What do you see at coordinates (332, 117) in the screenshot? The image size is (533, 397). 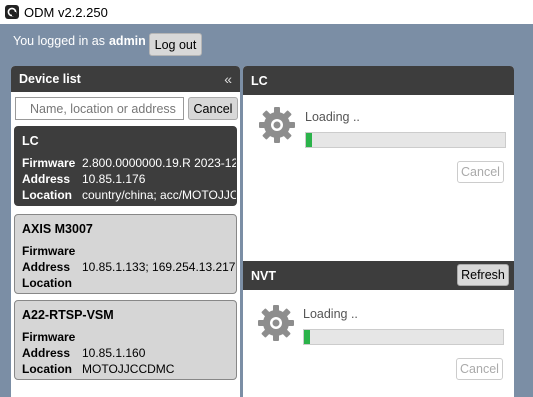 I see `lc-loading-text: Loading ..` at bounding box center [332, 117].